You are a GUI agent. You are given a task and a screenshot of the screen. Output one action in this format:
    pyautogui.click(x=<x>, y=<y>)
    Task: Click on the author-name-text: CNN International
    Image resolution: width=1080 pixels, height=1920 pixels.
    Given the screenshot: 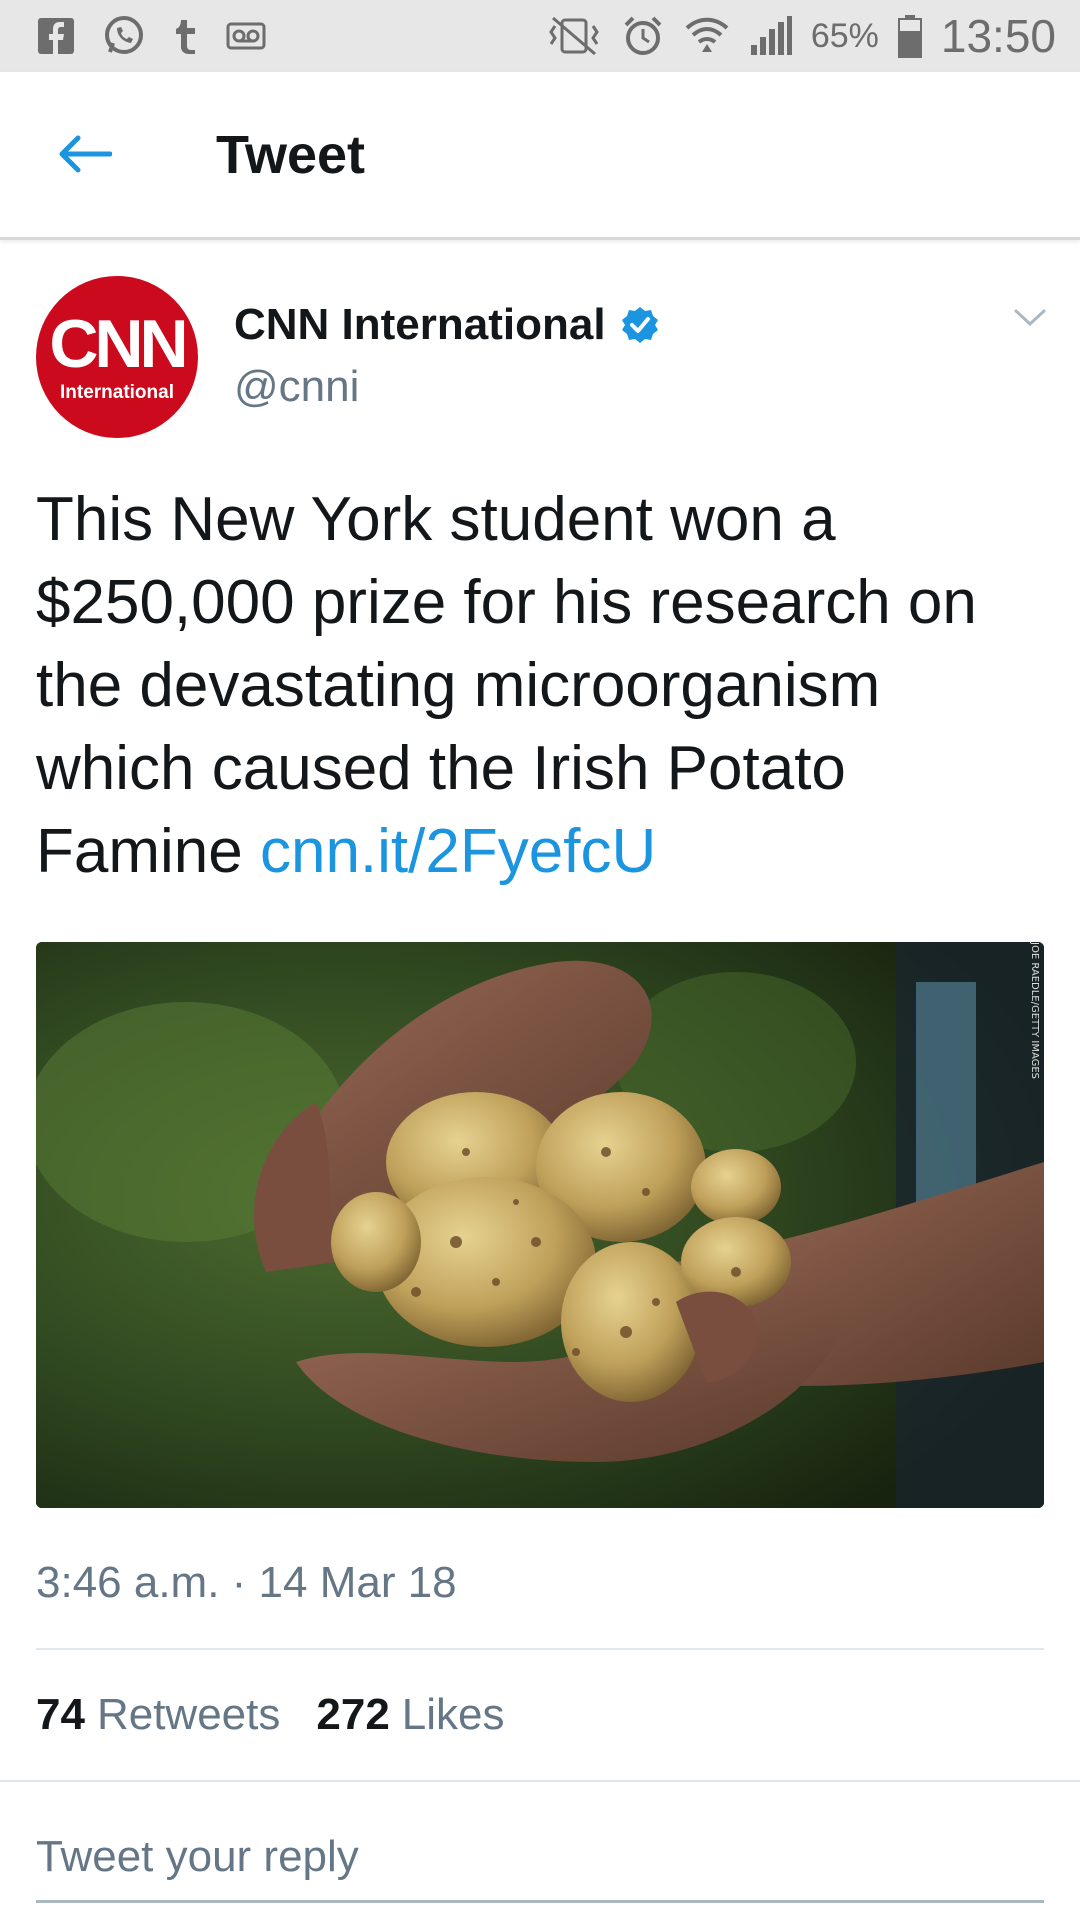 What is the action you would take?
    pyautogui.click(x=420, y=324)
    